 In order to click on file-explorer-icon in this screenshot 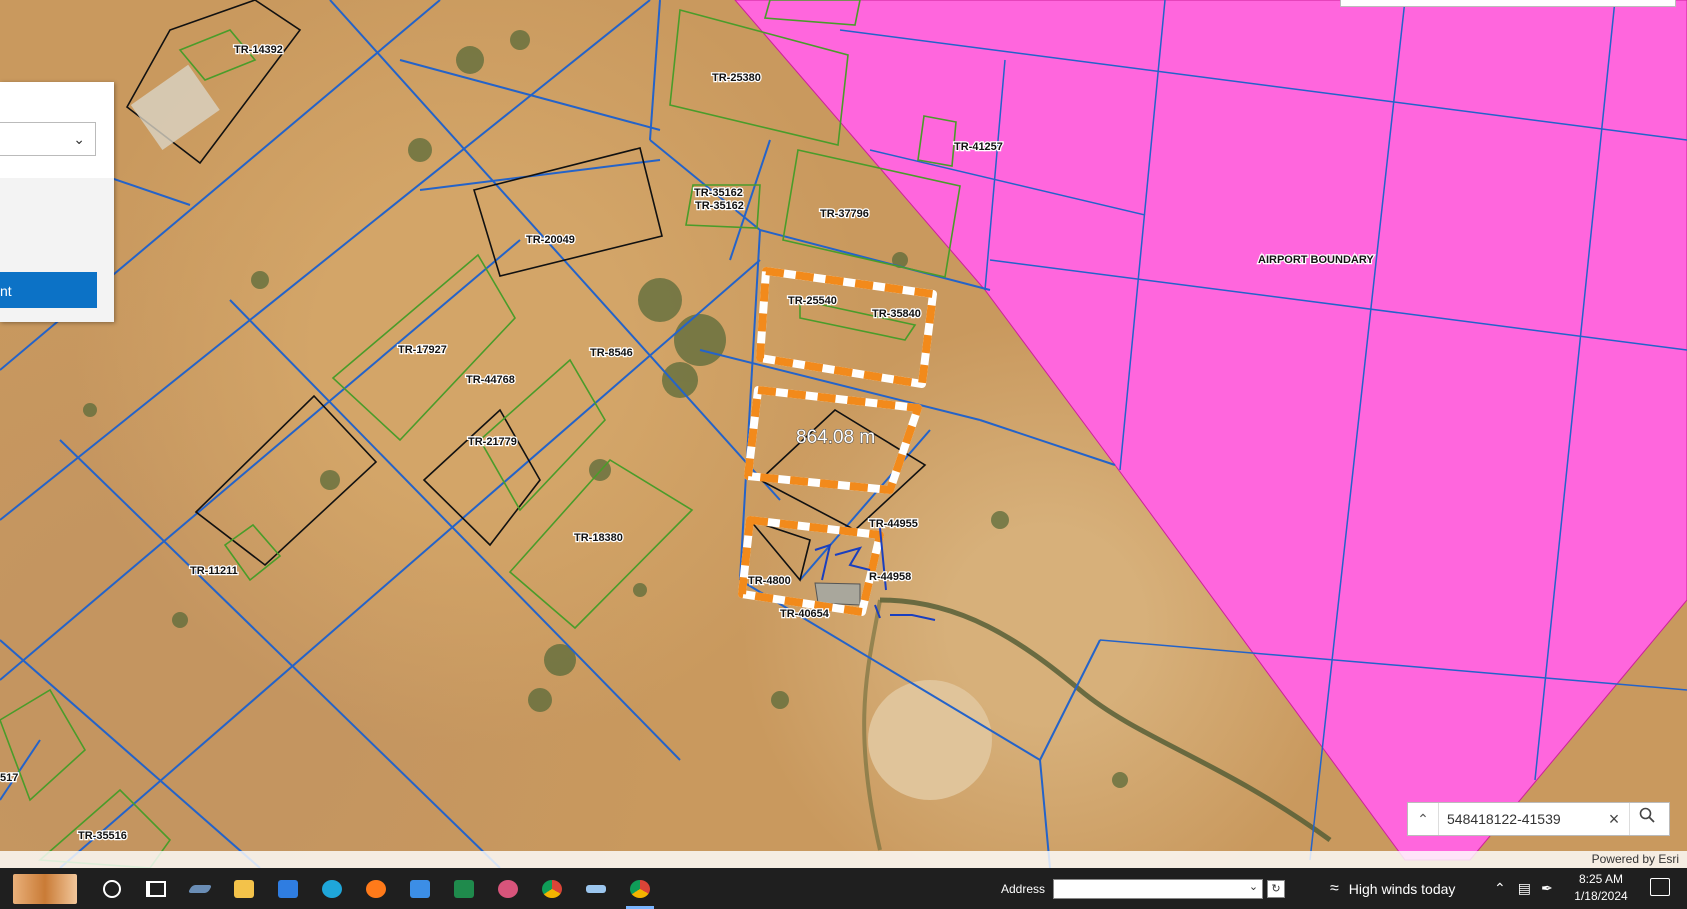, I will do `click(244, 888)`.